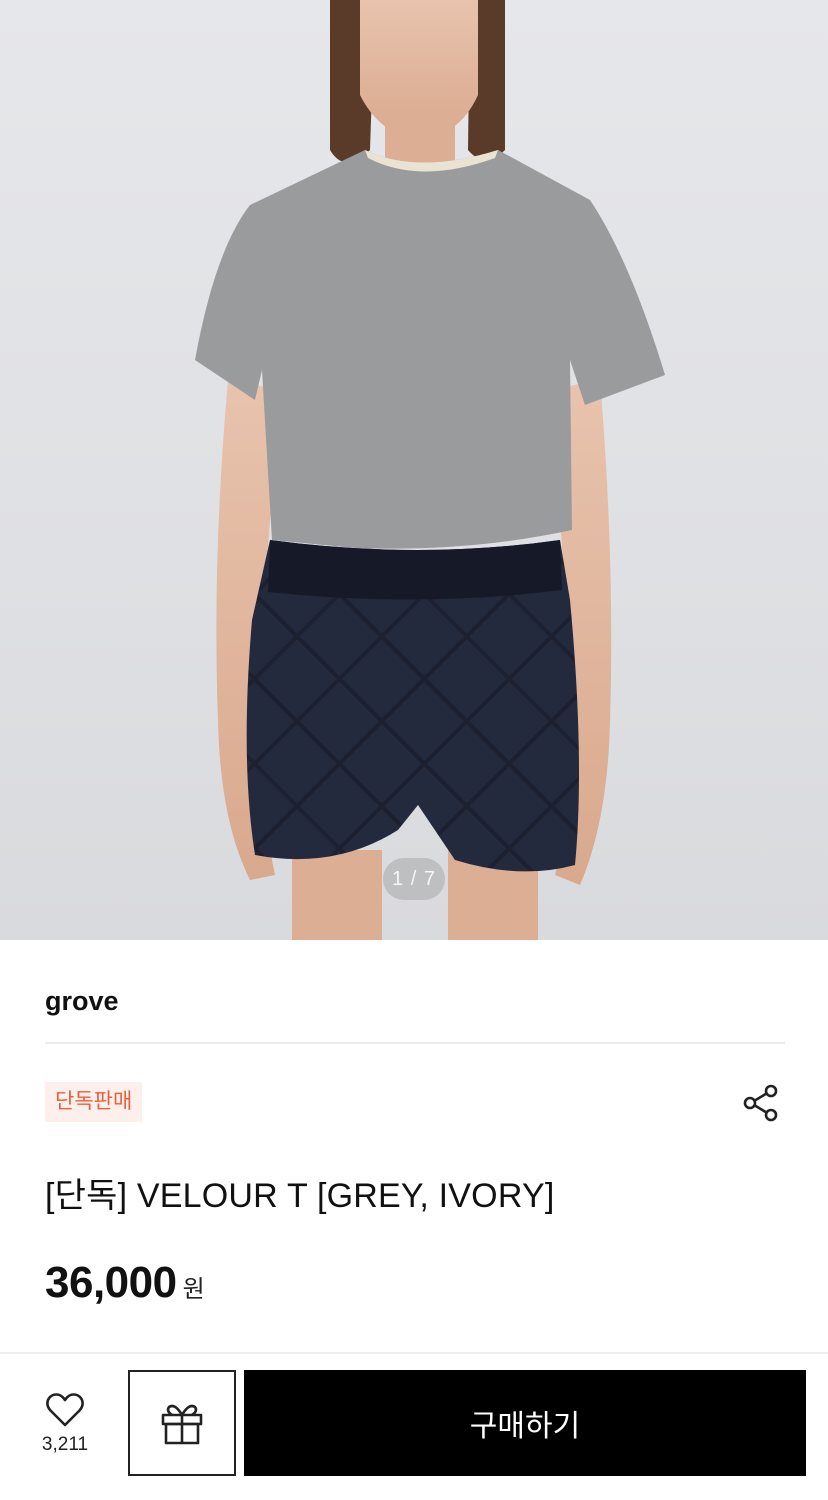 The height and width of the screenshot is (1500, 828). I want to click on share-button, so click(761, 1103).